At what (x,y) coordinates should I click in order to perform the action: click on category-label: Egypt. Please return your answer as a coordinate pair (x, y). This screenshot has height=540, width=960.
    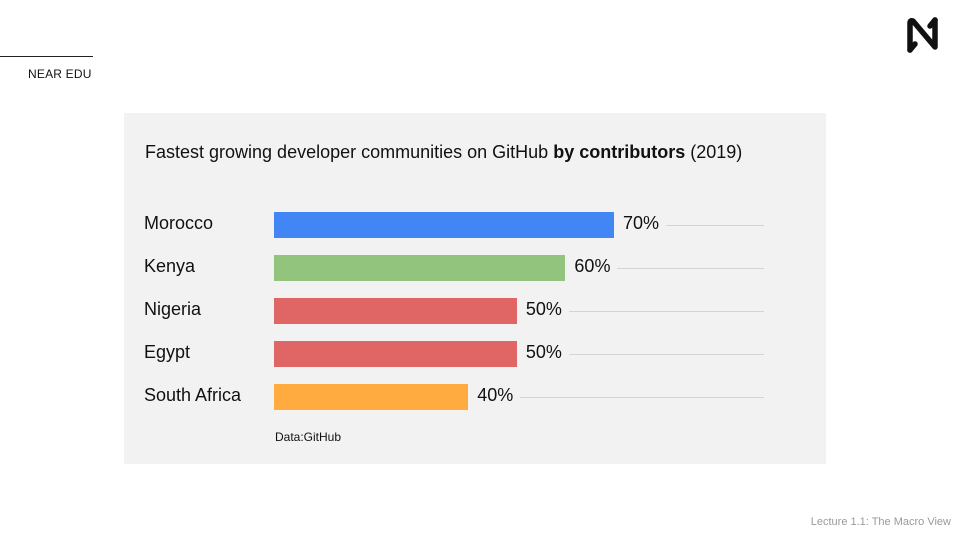
    Looking at the image, I should click on (167, 352).